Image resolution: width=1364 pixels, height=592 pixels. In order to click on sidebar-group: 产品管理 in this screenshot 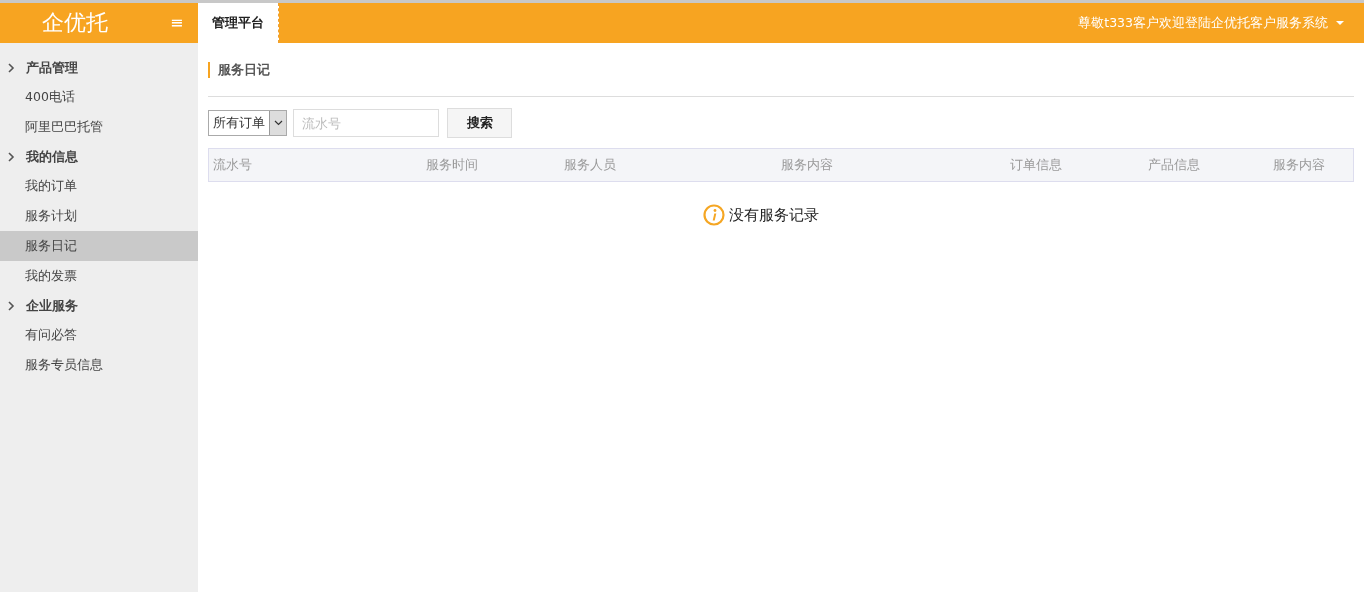, I will do `click(99, 67)`.